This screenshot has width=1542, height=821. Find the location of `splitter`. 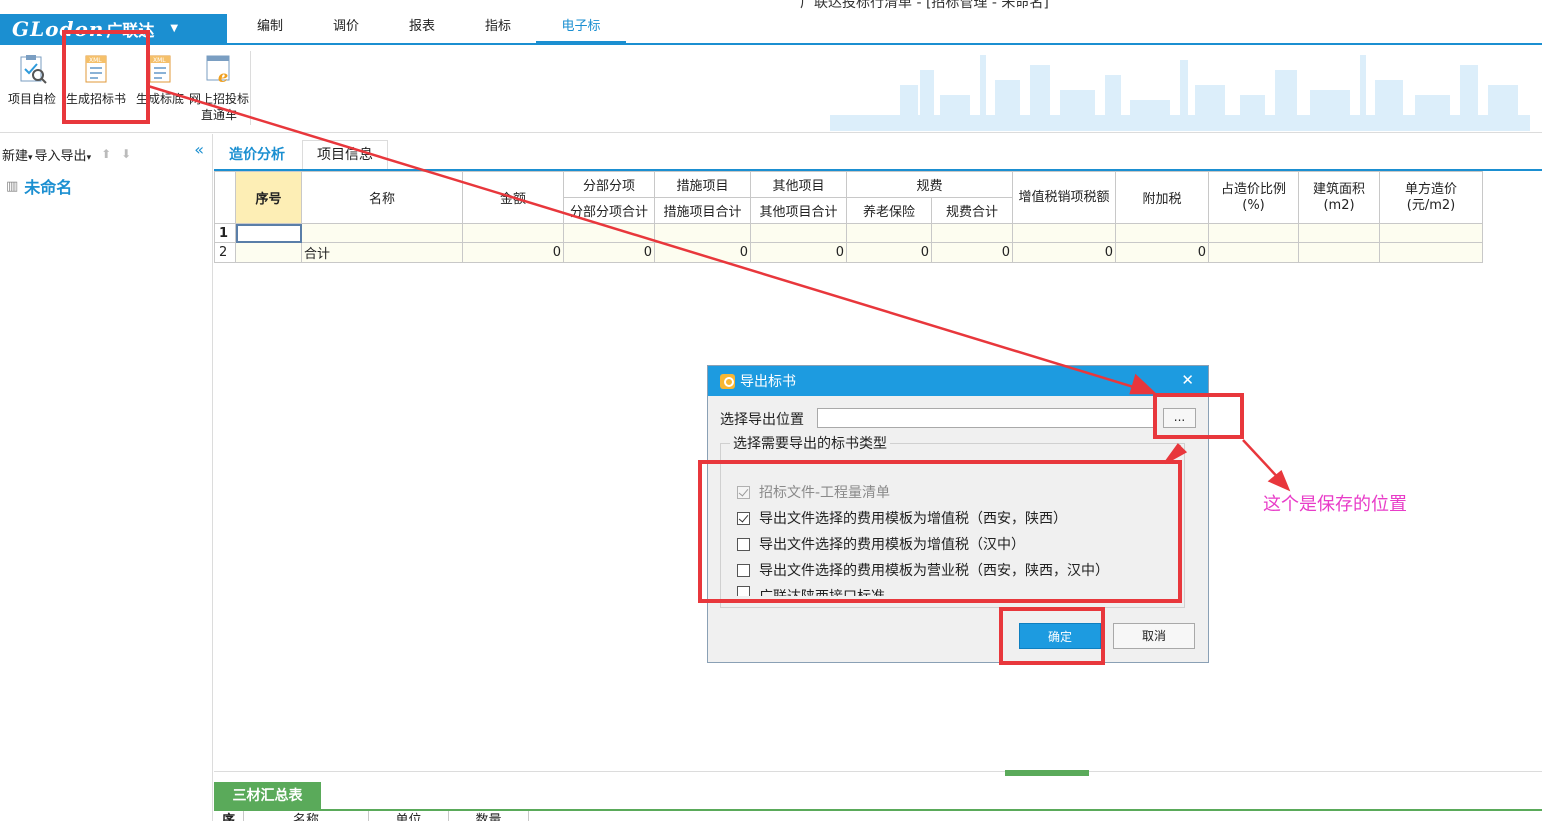

splitter is located at coordinates (878, 771).